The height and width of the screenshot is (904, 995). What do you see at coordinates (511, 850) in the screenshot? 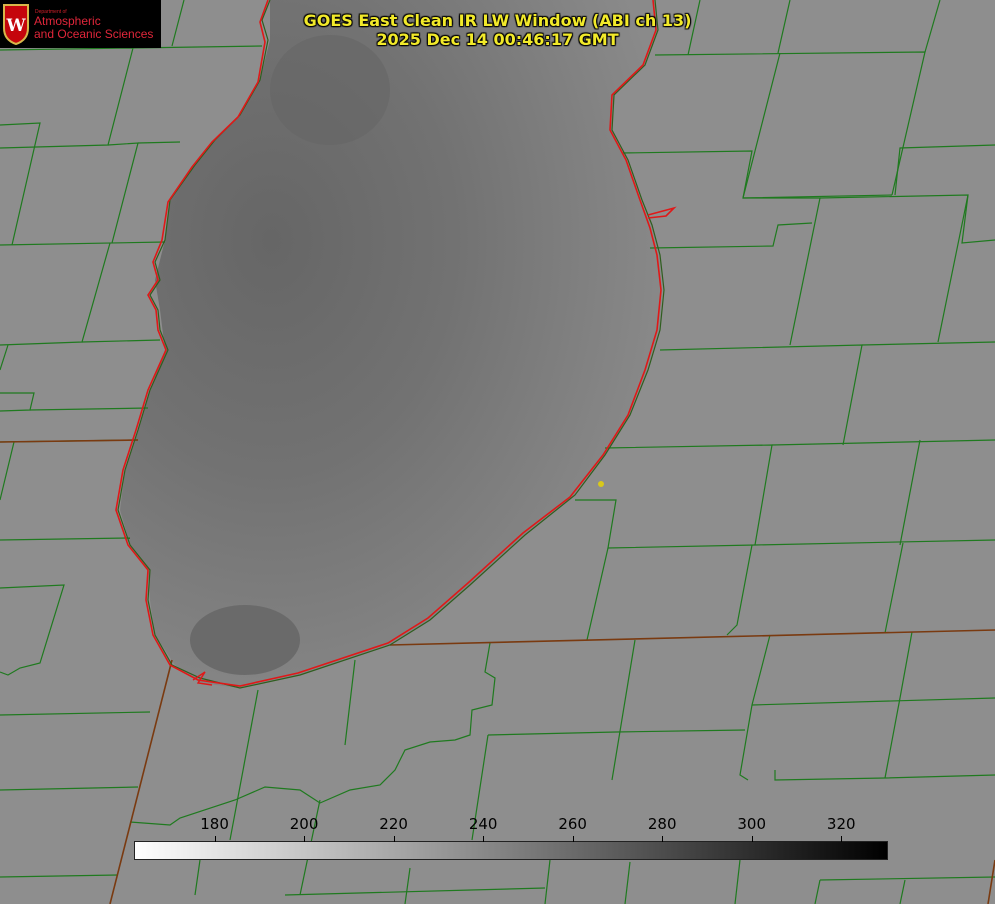
I see `temperature-colorbar` at bounding box center [511, 850].